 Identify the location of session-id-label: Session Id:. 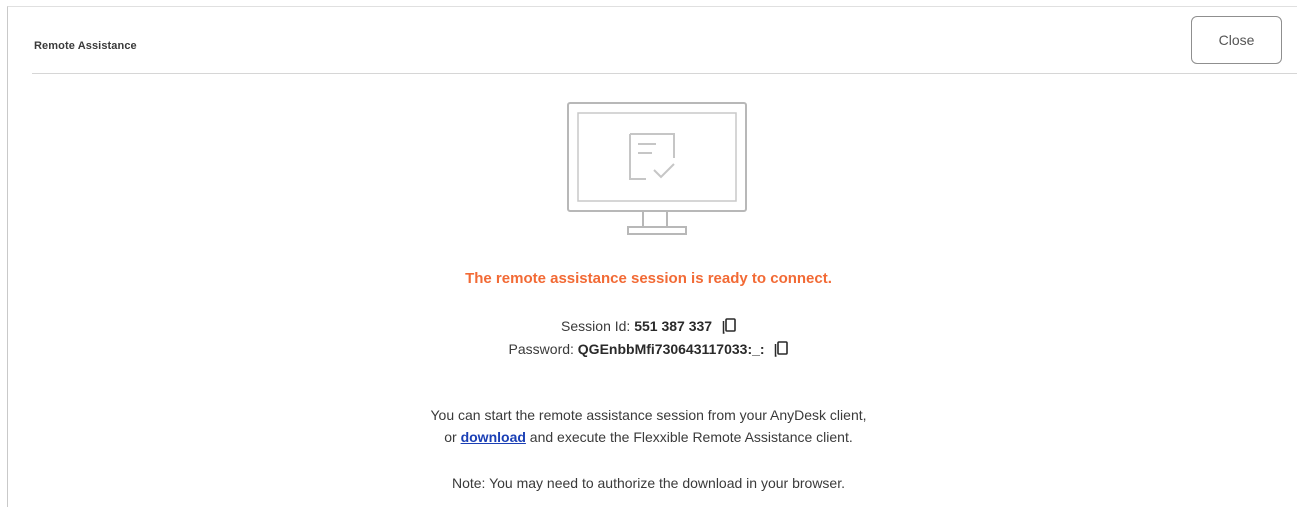
(596, 326).